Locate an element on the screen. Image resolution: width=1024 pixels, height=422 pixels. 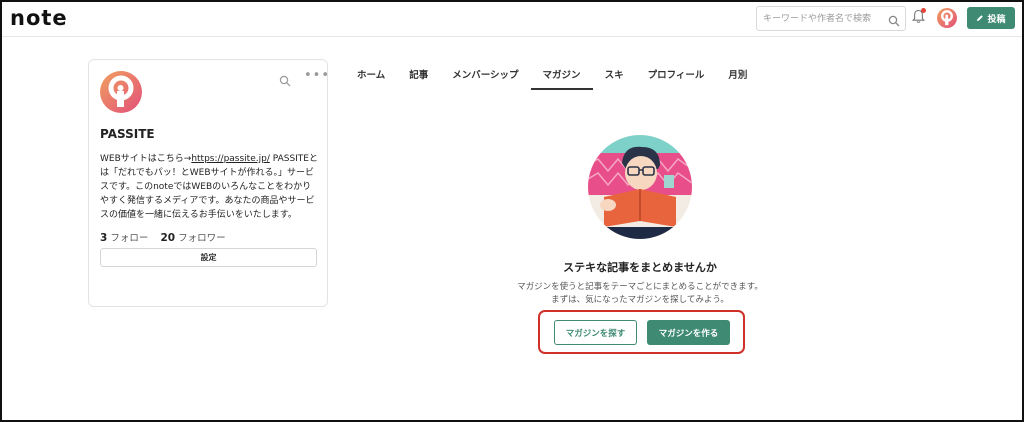
follow-stats: 3 フォロー 20 フォロワー is located at coordinates (163, 237).